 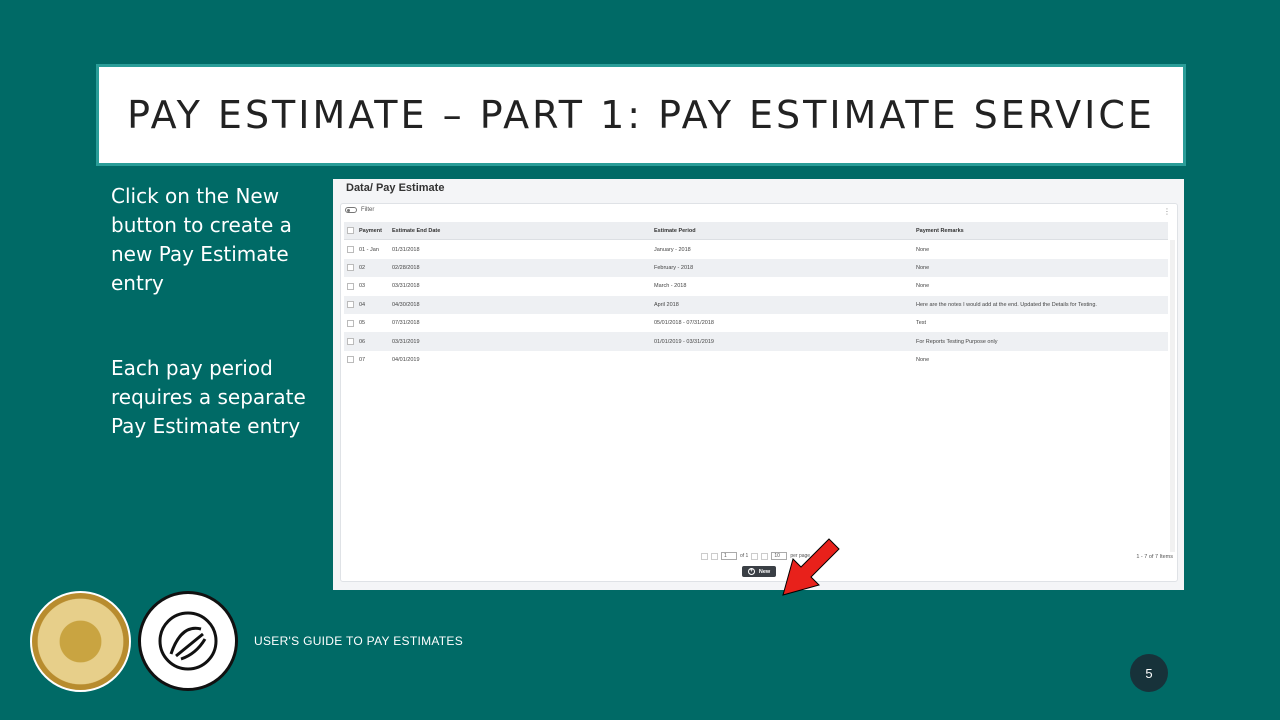 I want to click on kebab-menu-icon: ⋮, so click(x=1167, y=211).